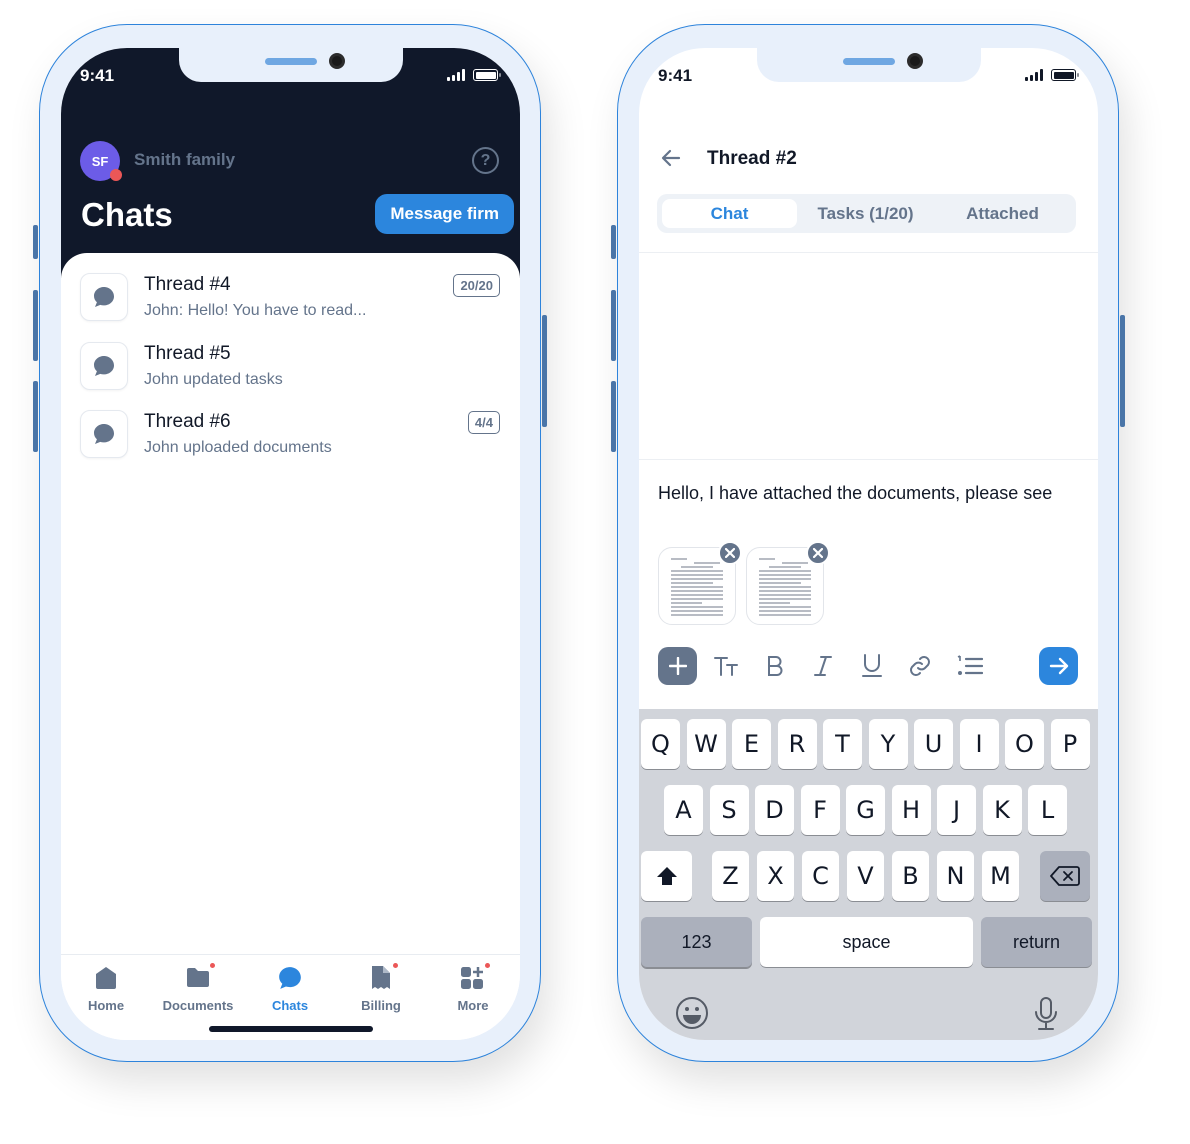 The height and width of the screenshot is (1144, 1190). I want to click on back-arrow-icon, so click(671, 158).